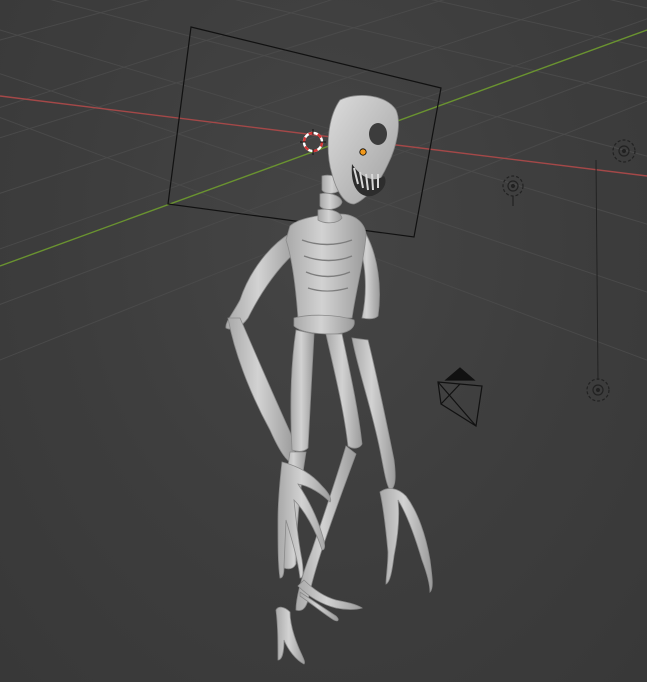 Image resolution: width=647 pixels, height=682 pixels. I want to click on origin-point-icon, so click(363, 152).